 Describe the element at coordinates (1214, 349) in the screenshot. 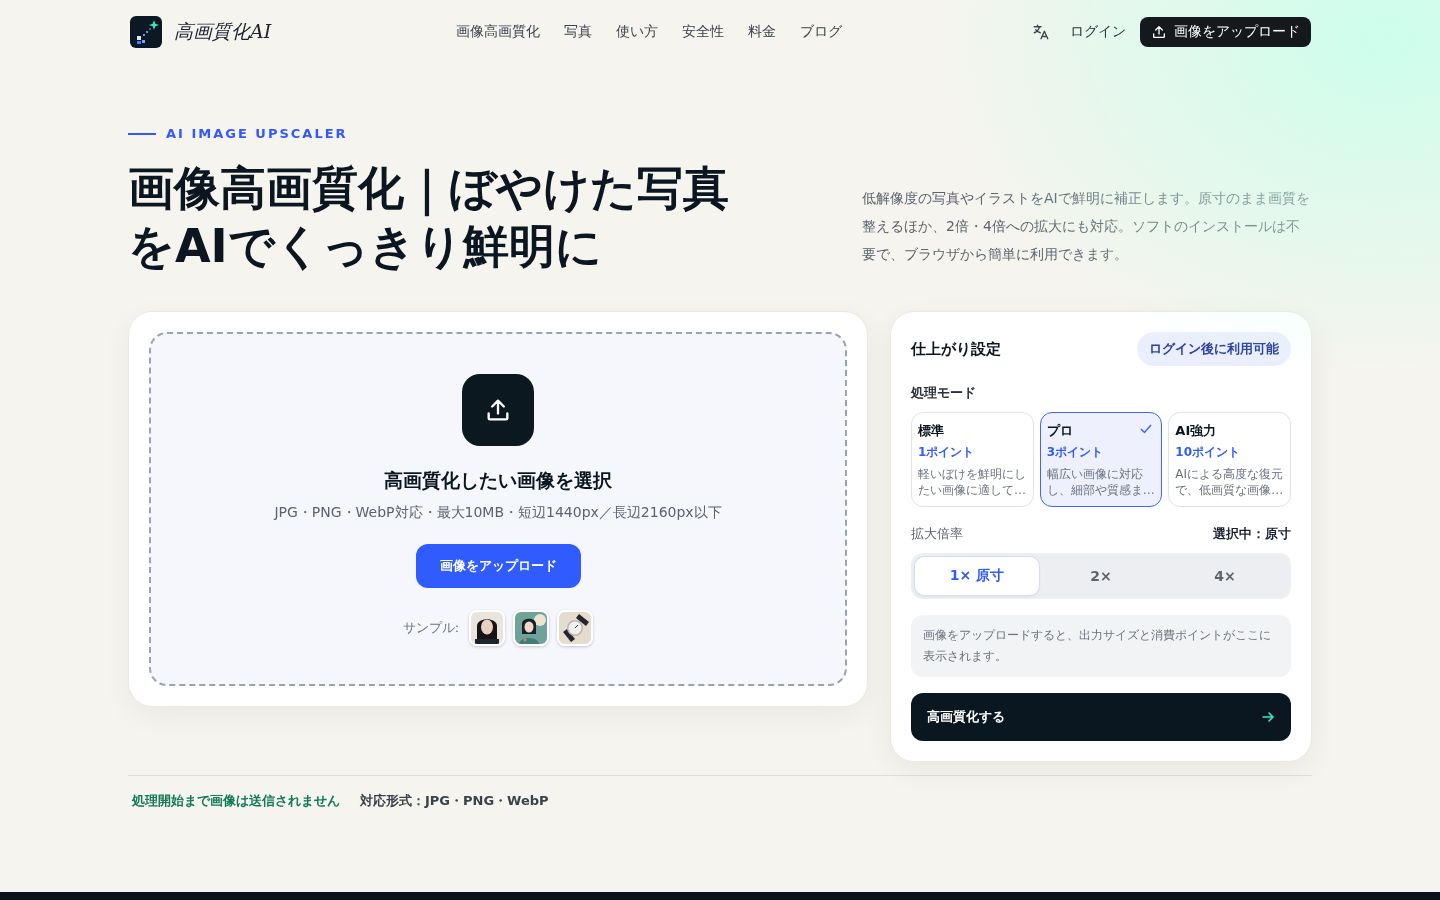

I see `login-badge: ログイン後に利用可能` at that location.